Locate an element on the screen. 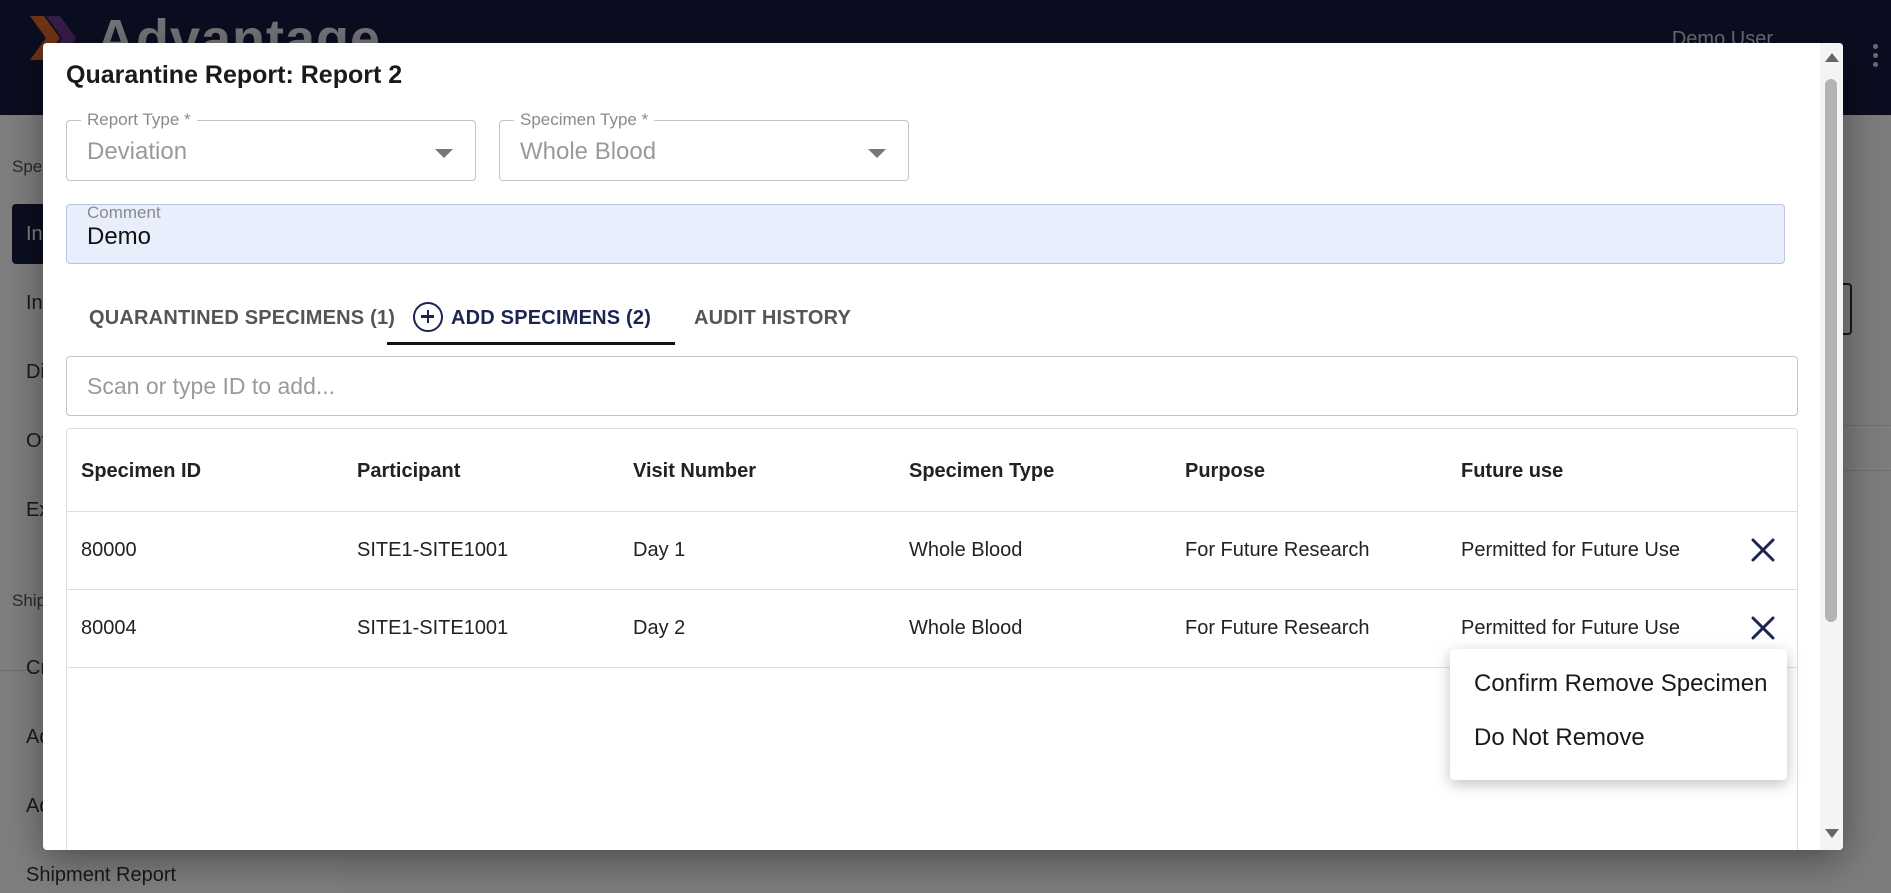 The image size is (1891, 893). scroll-down-icon is located at coordinates (1832, 833).